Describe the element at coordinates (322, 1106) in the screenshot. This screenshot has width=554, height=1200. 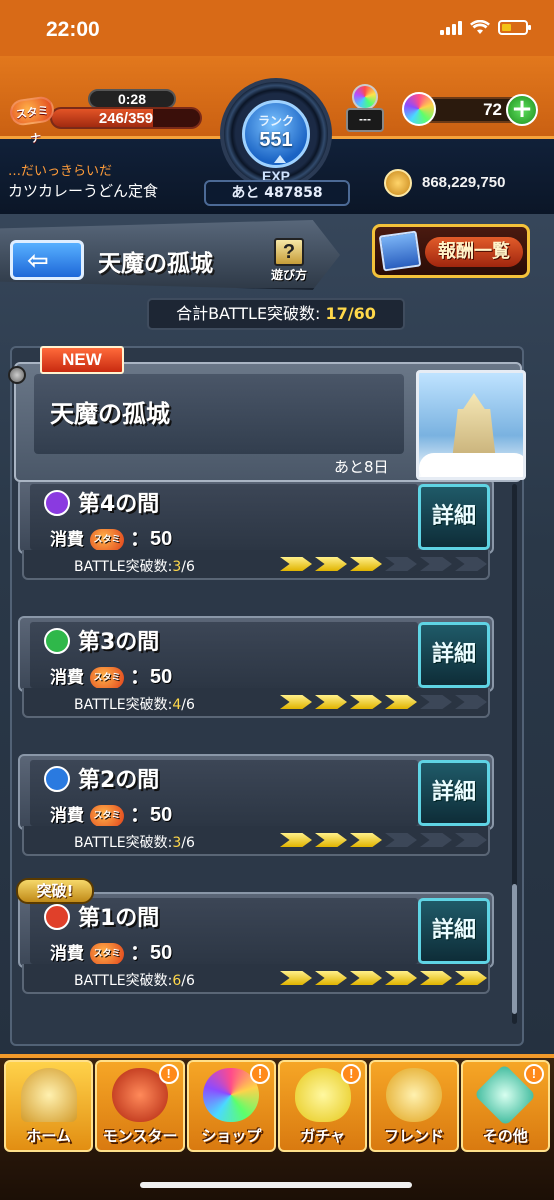
I see `nav-gacha: ガチャ !` at that location.